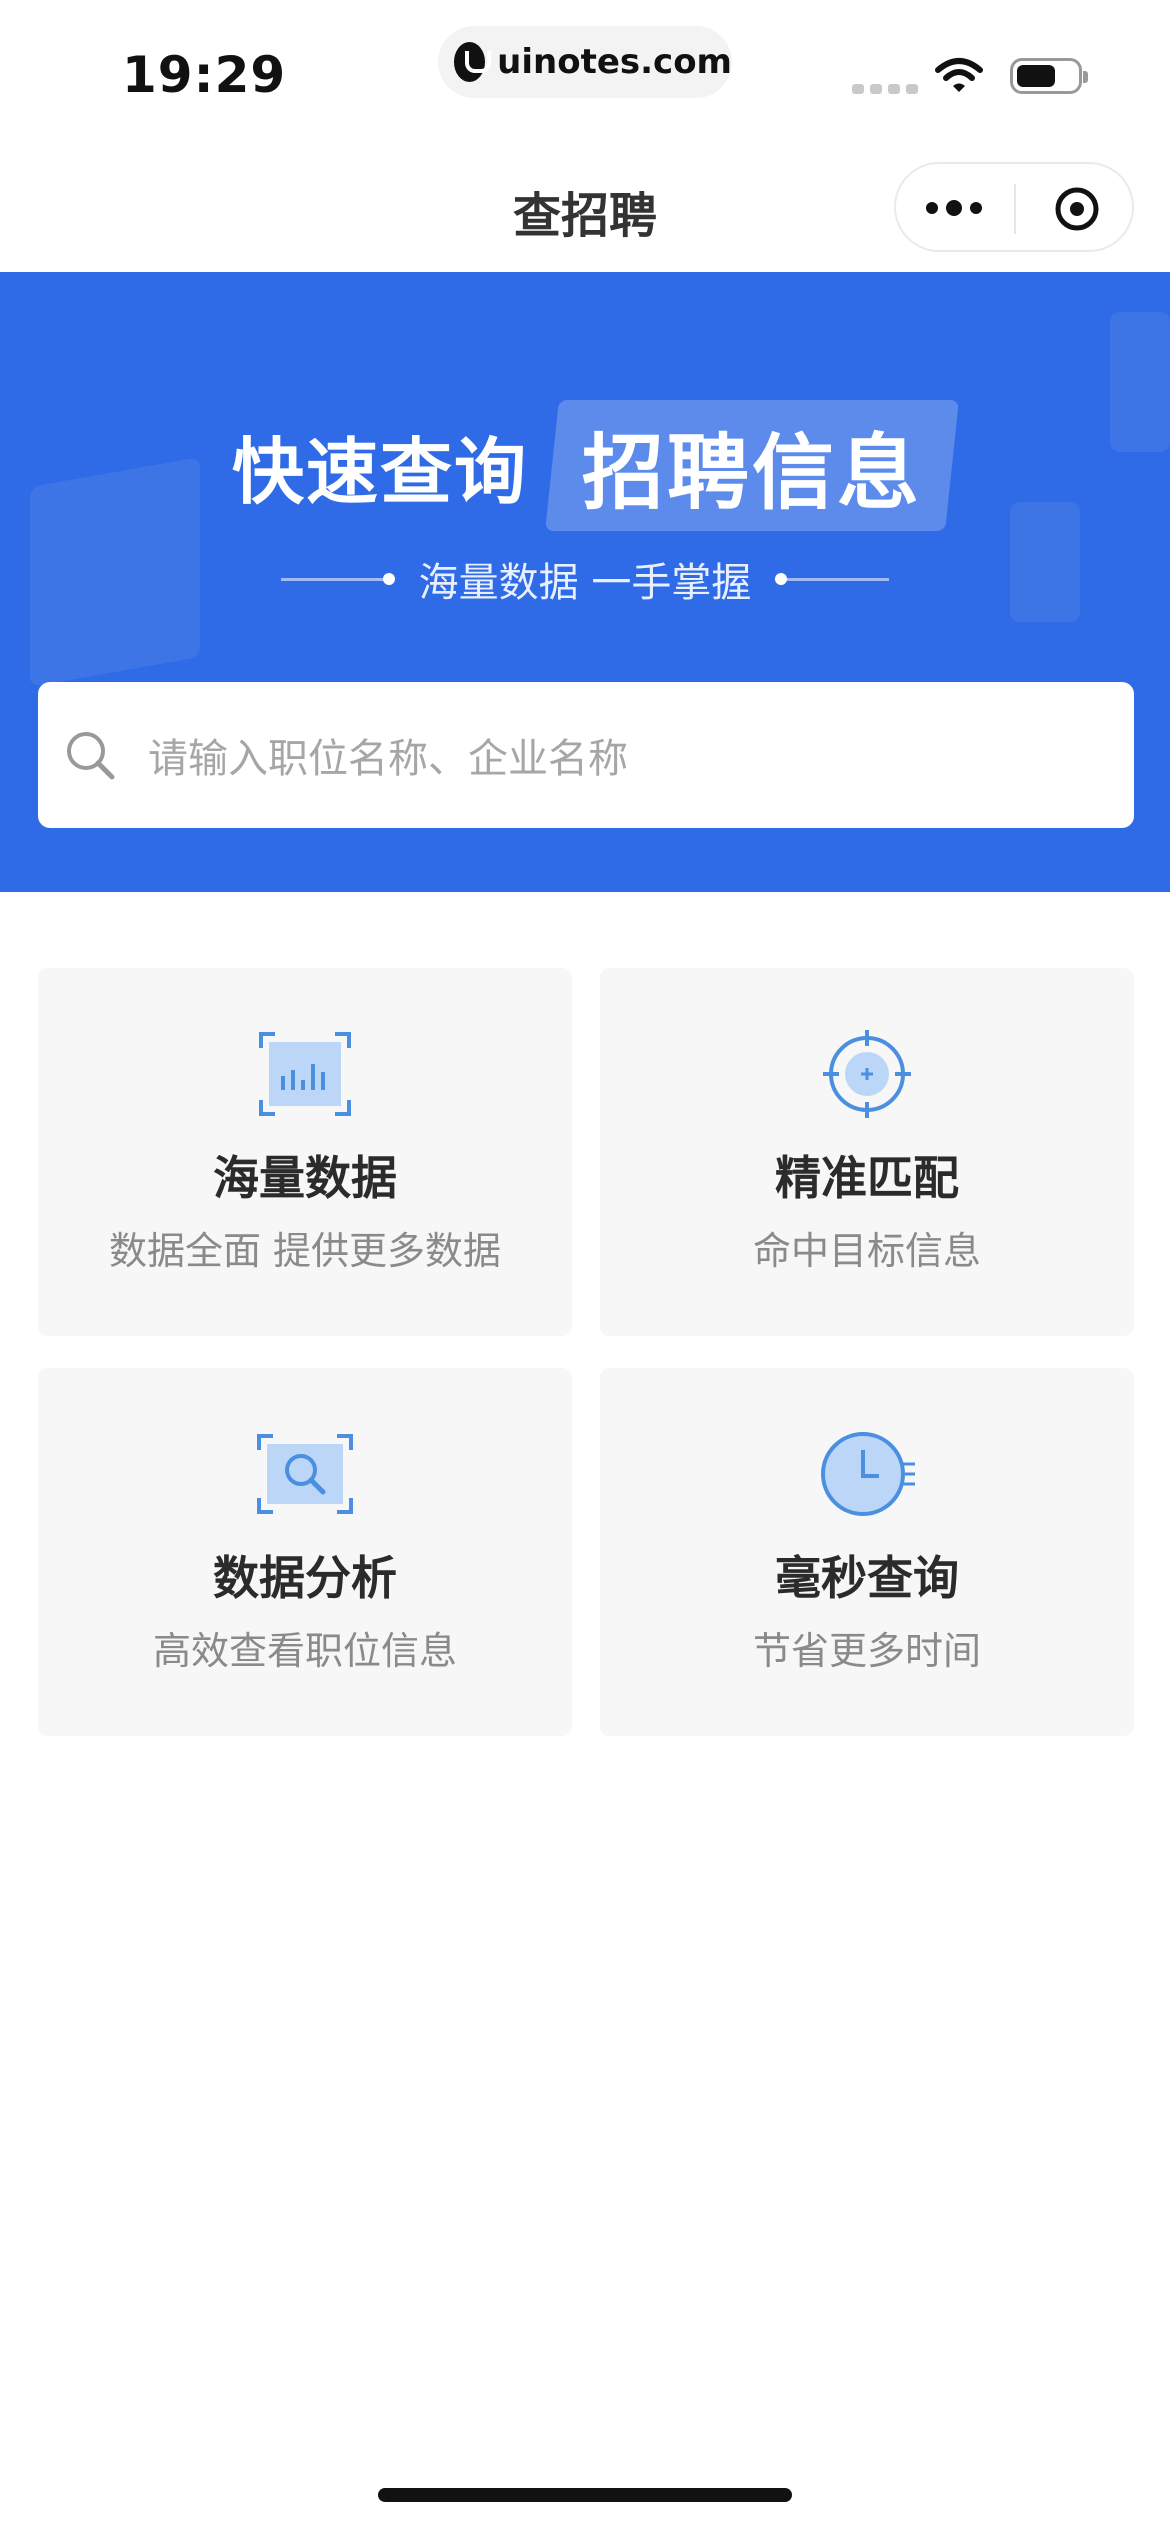 The image size is (1170, 2532). I want to click on feature-title: 精准匹配, so click(867, 1178).